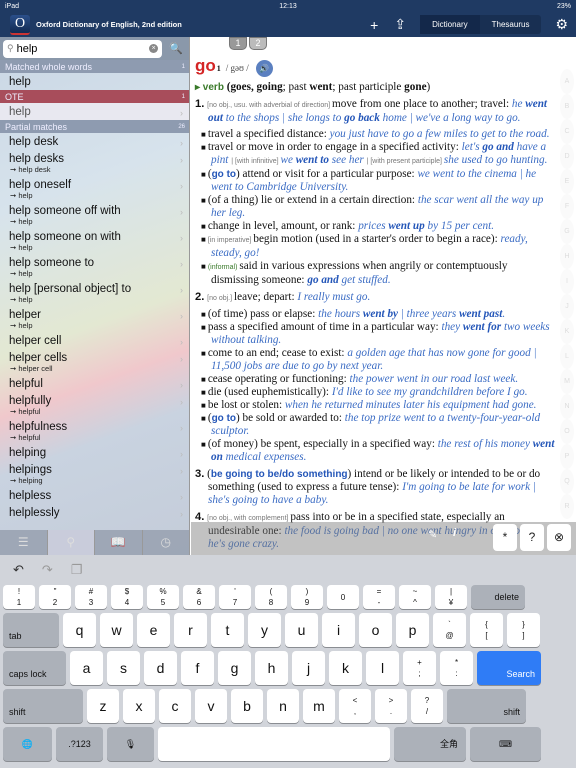 This screenshot has height=768, width=576. Describe the element at coordinates (427, 706) in the screenshot. I see `key: ? /` at that location.